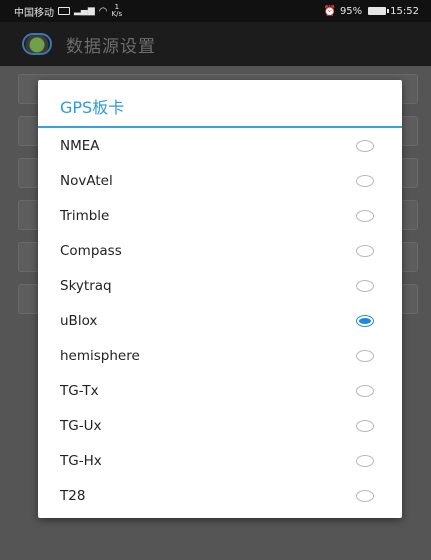  Describe the element at coordinates (79, 320) in the screenshot. I see `option-label: uBlox` at that location.